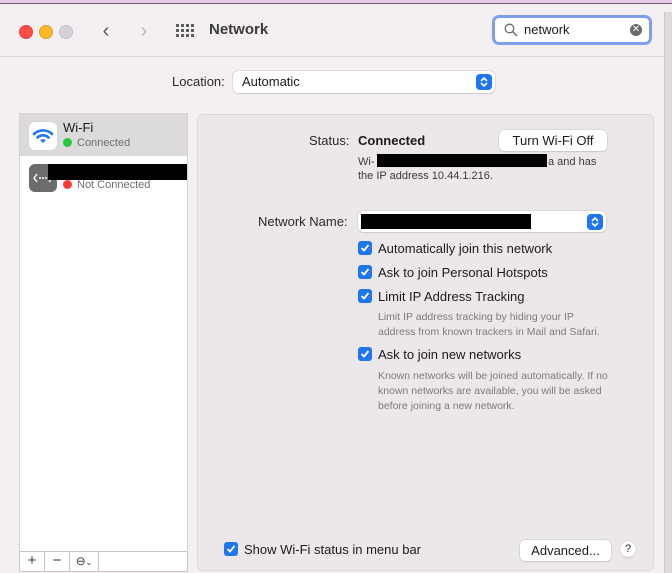 The height and width of the screenshot is (573, 672). What do you see at coordinates (46, 32) in the screenshot?
I see `minimize-button` at bounding box center [46, 32].